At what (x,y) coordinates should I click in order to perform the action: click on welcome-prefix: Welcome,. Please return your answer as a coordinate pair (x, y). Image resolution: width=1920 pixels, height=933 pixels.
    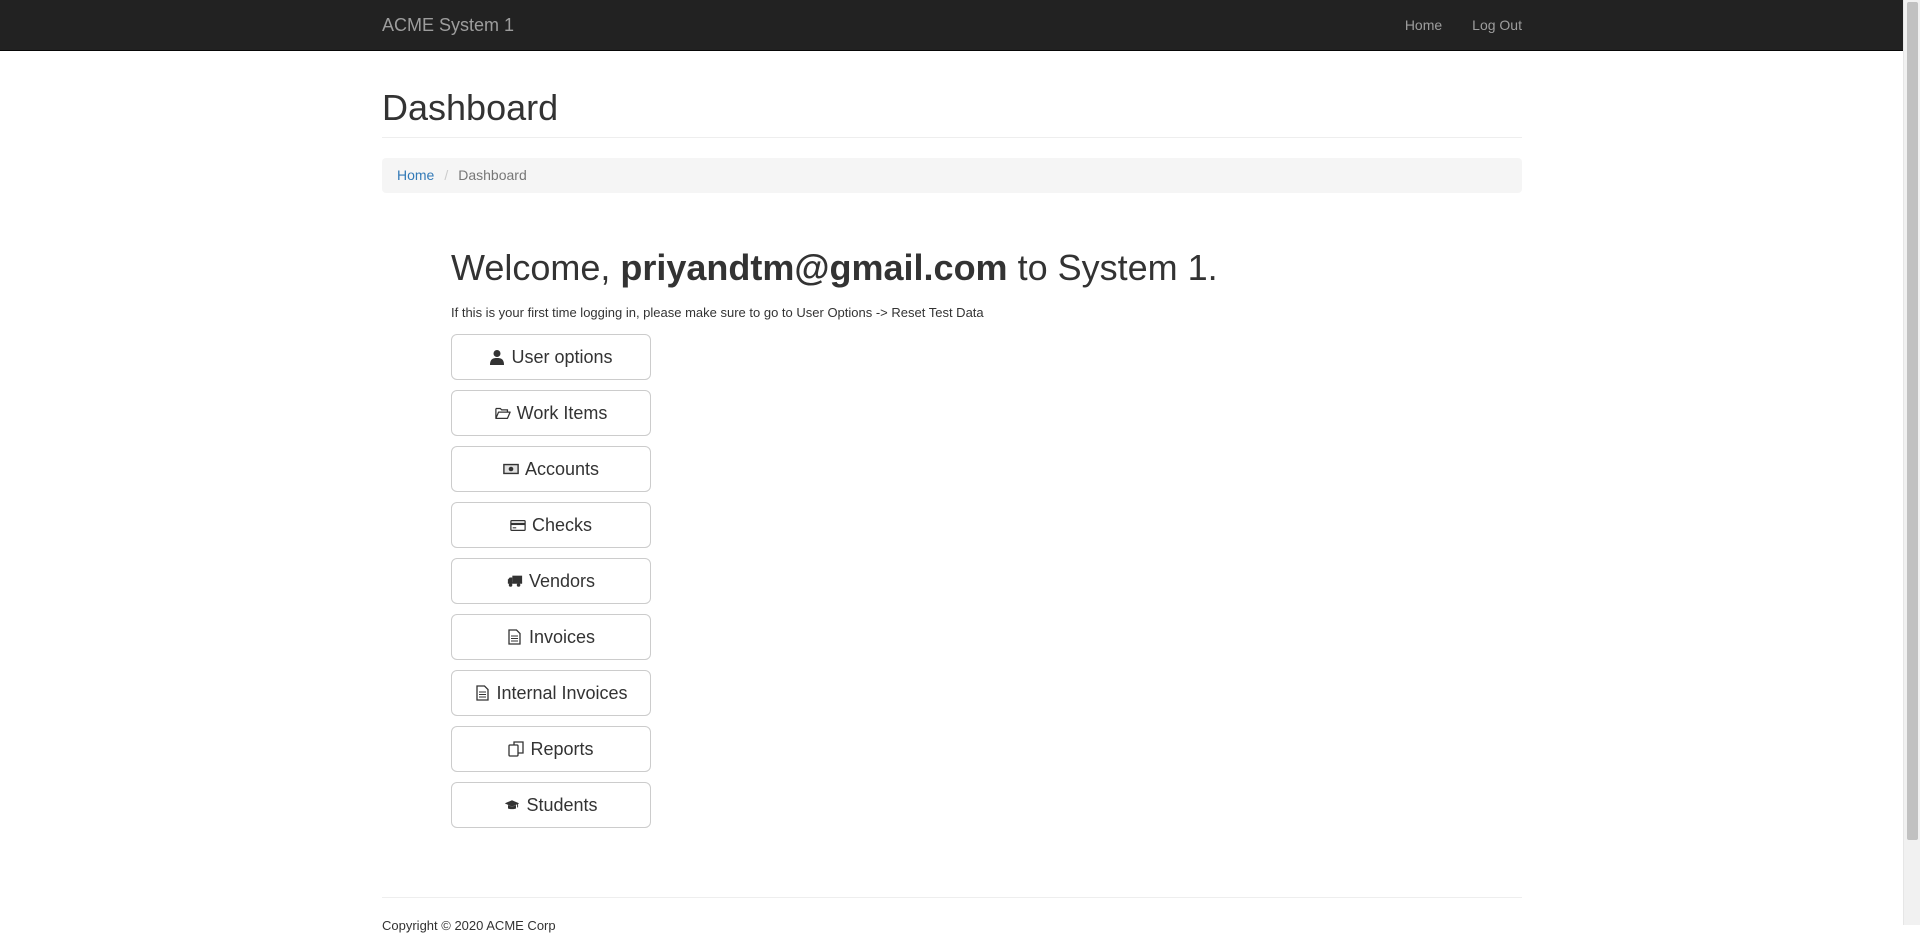
    Looking at the image, I should click on (536, 267).